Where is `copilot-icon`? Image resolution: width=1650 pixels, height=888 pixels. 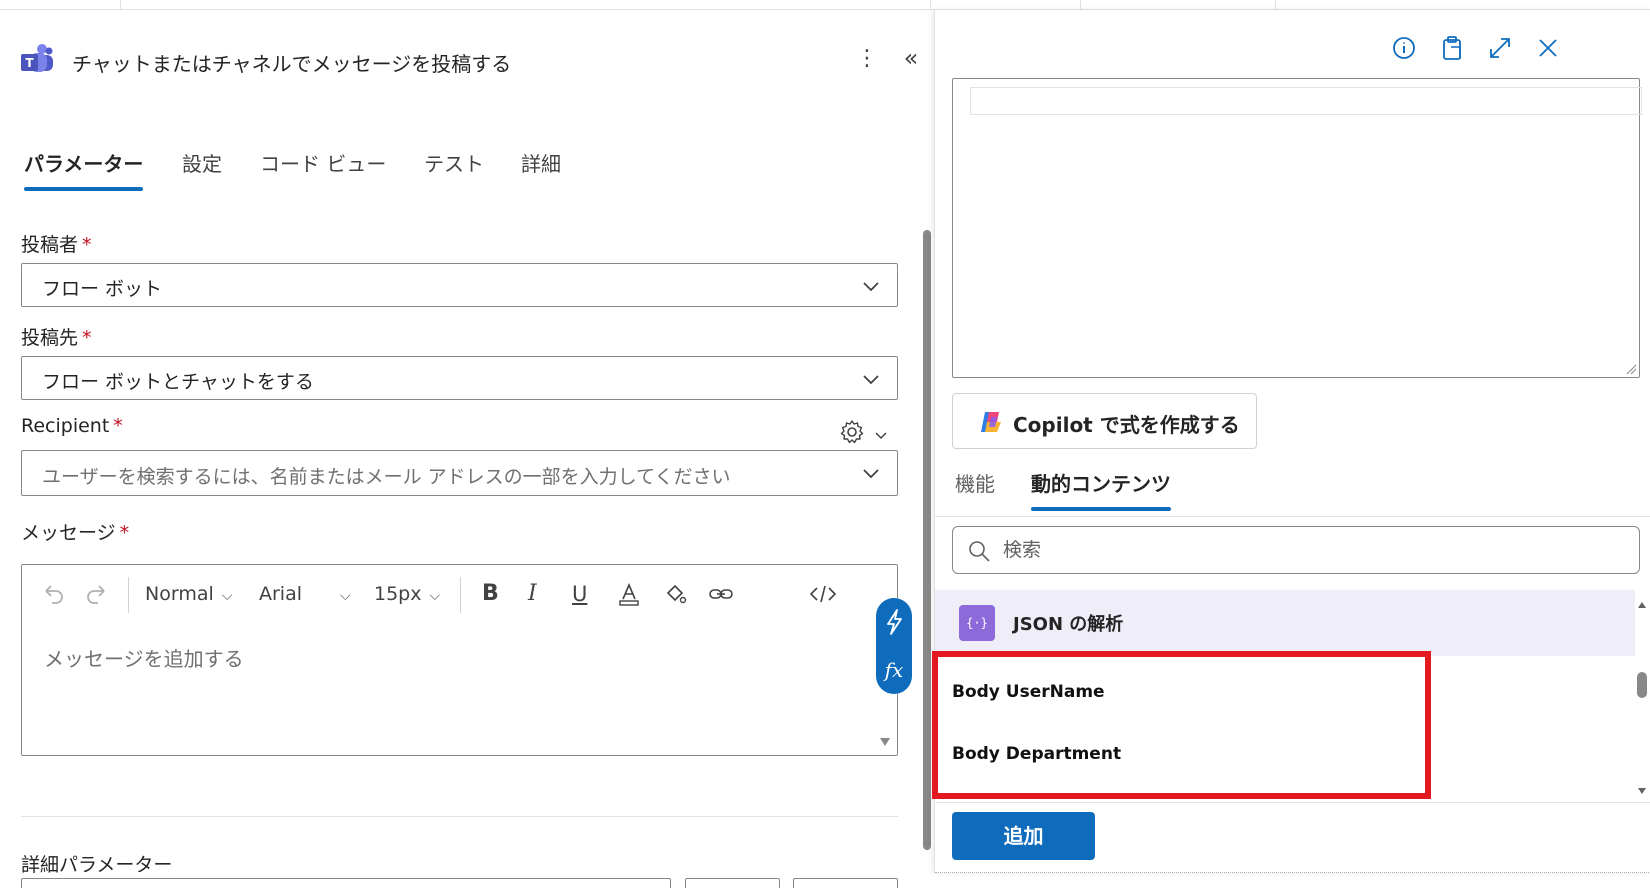 copilot-icon is located at coordinates (991, 422).